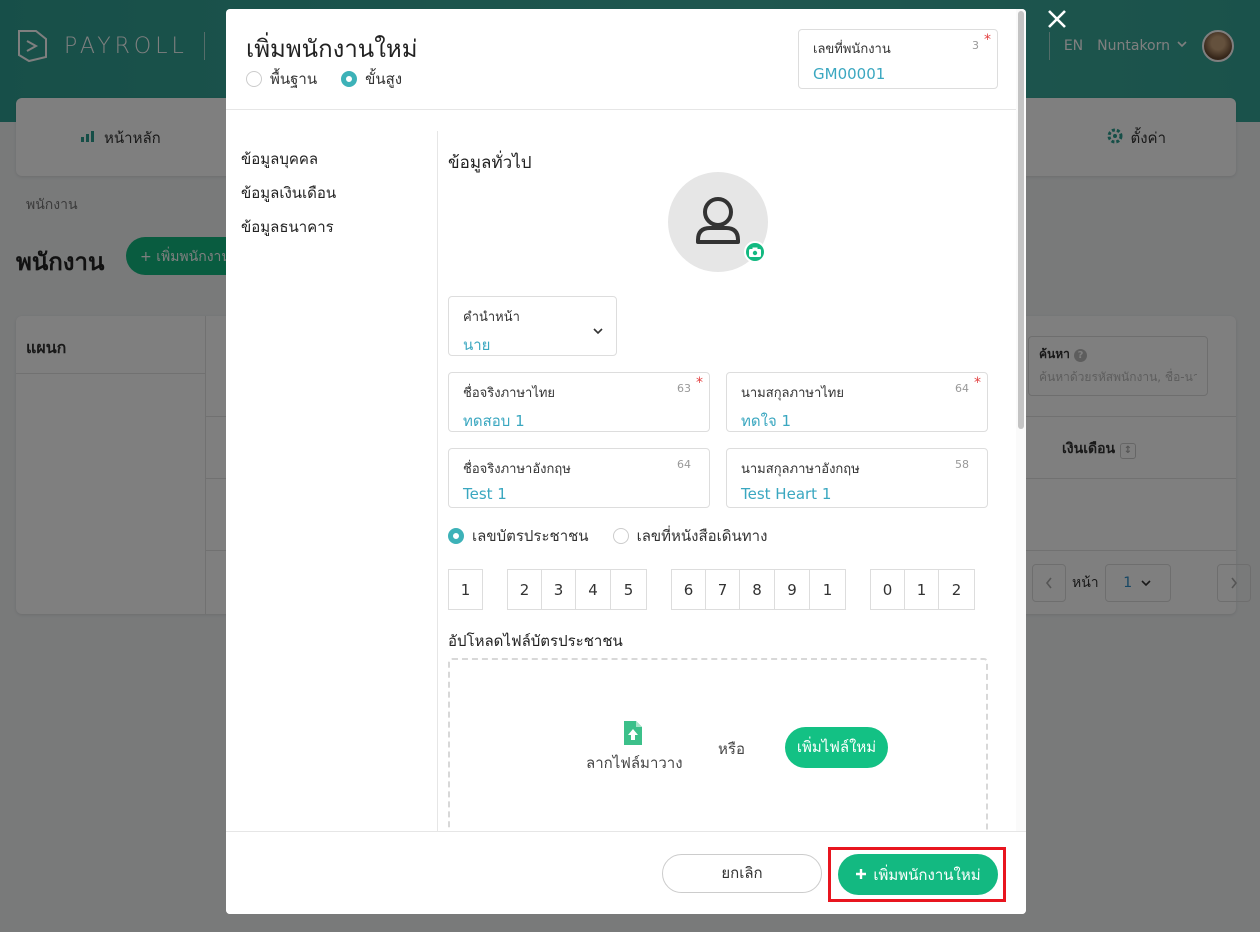 The height and width of the screenshot is (932, 1260). I want to click on file-upload-icon, so click(633, 735).